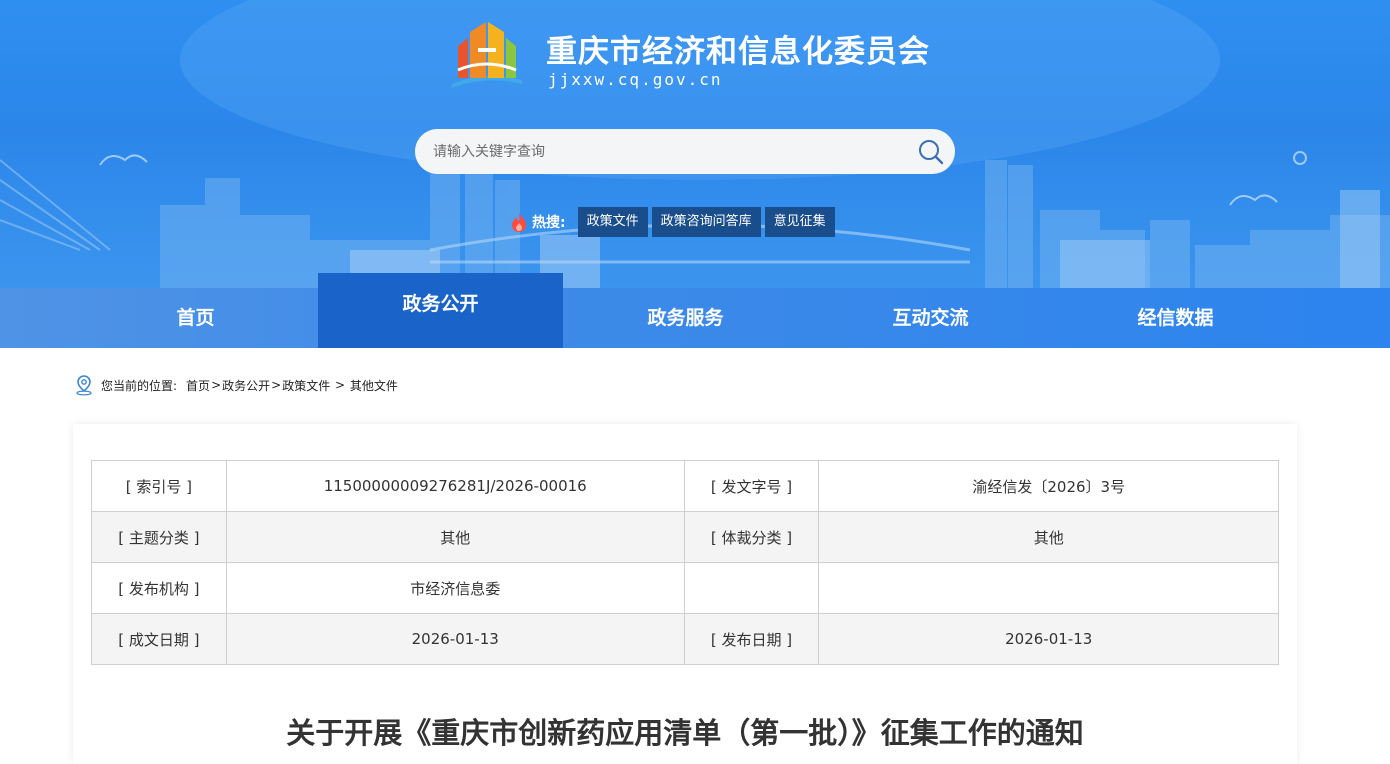 The image size is (1390, 764). Describe the element at coordinates (1048, 639) in the screenshot. I see `value-publish-date: 2026-01-13` at that location.